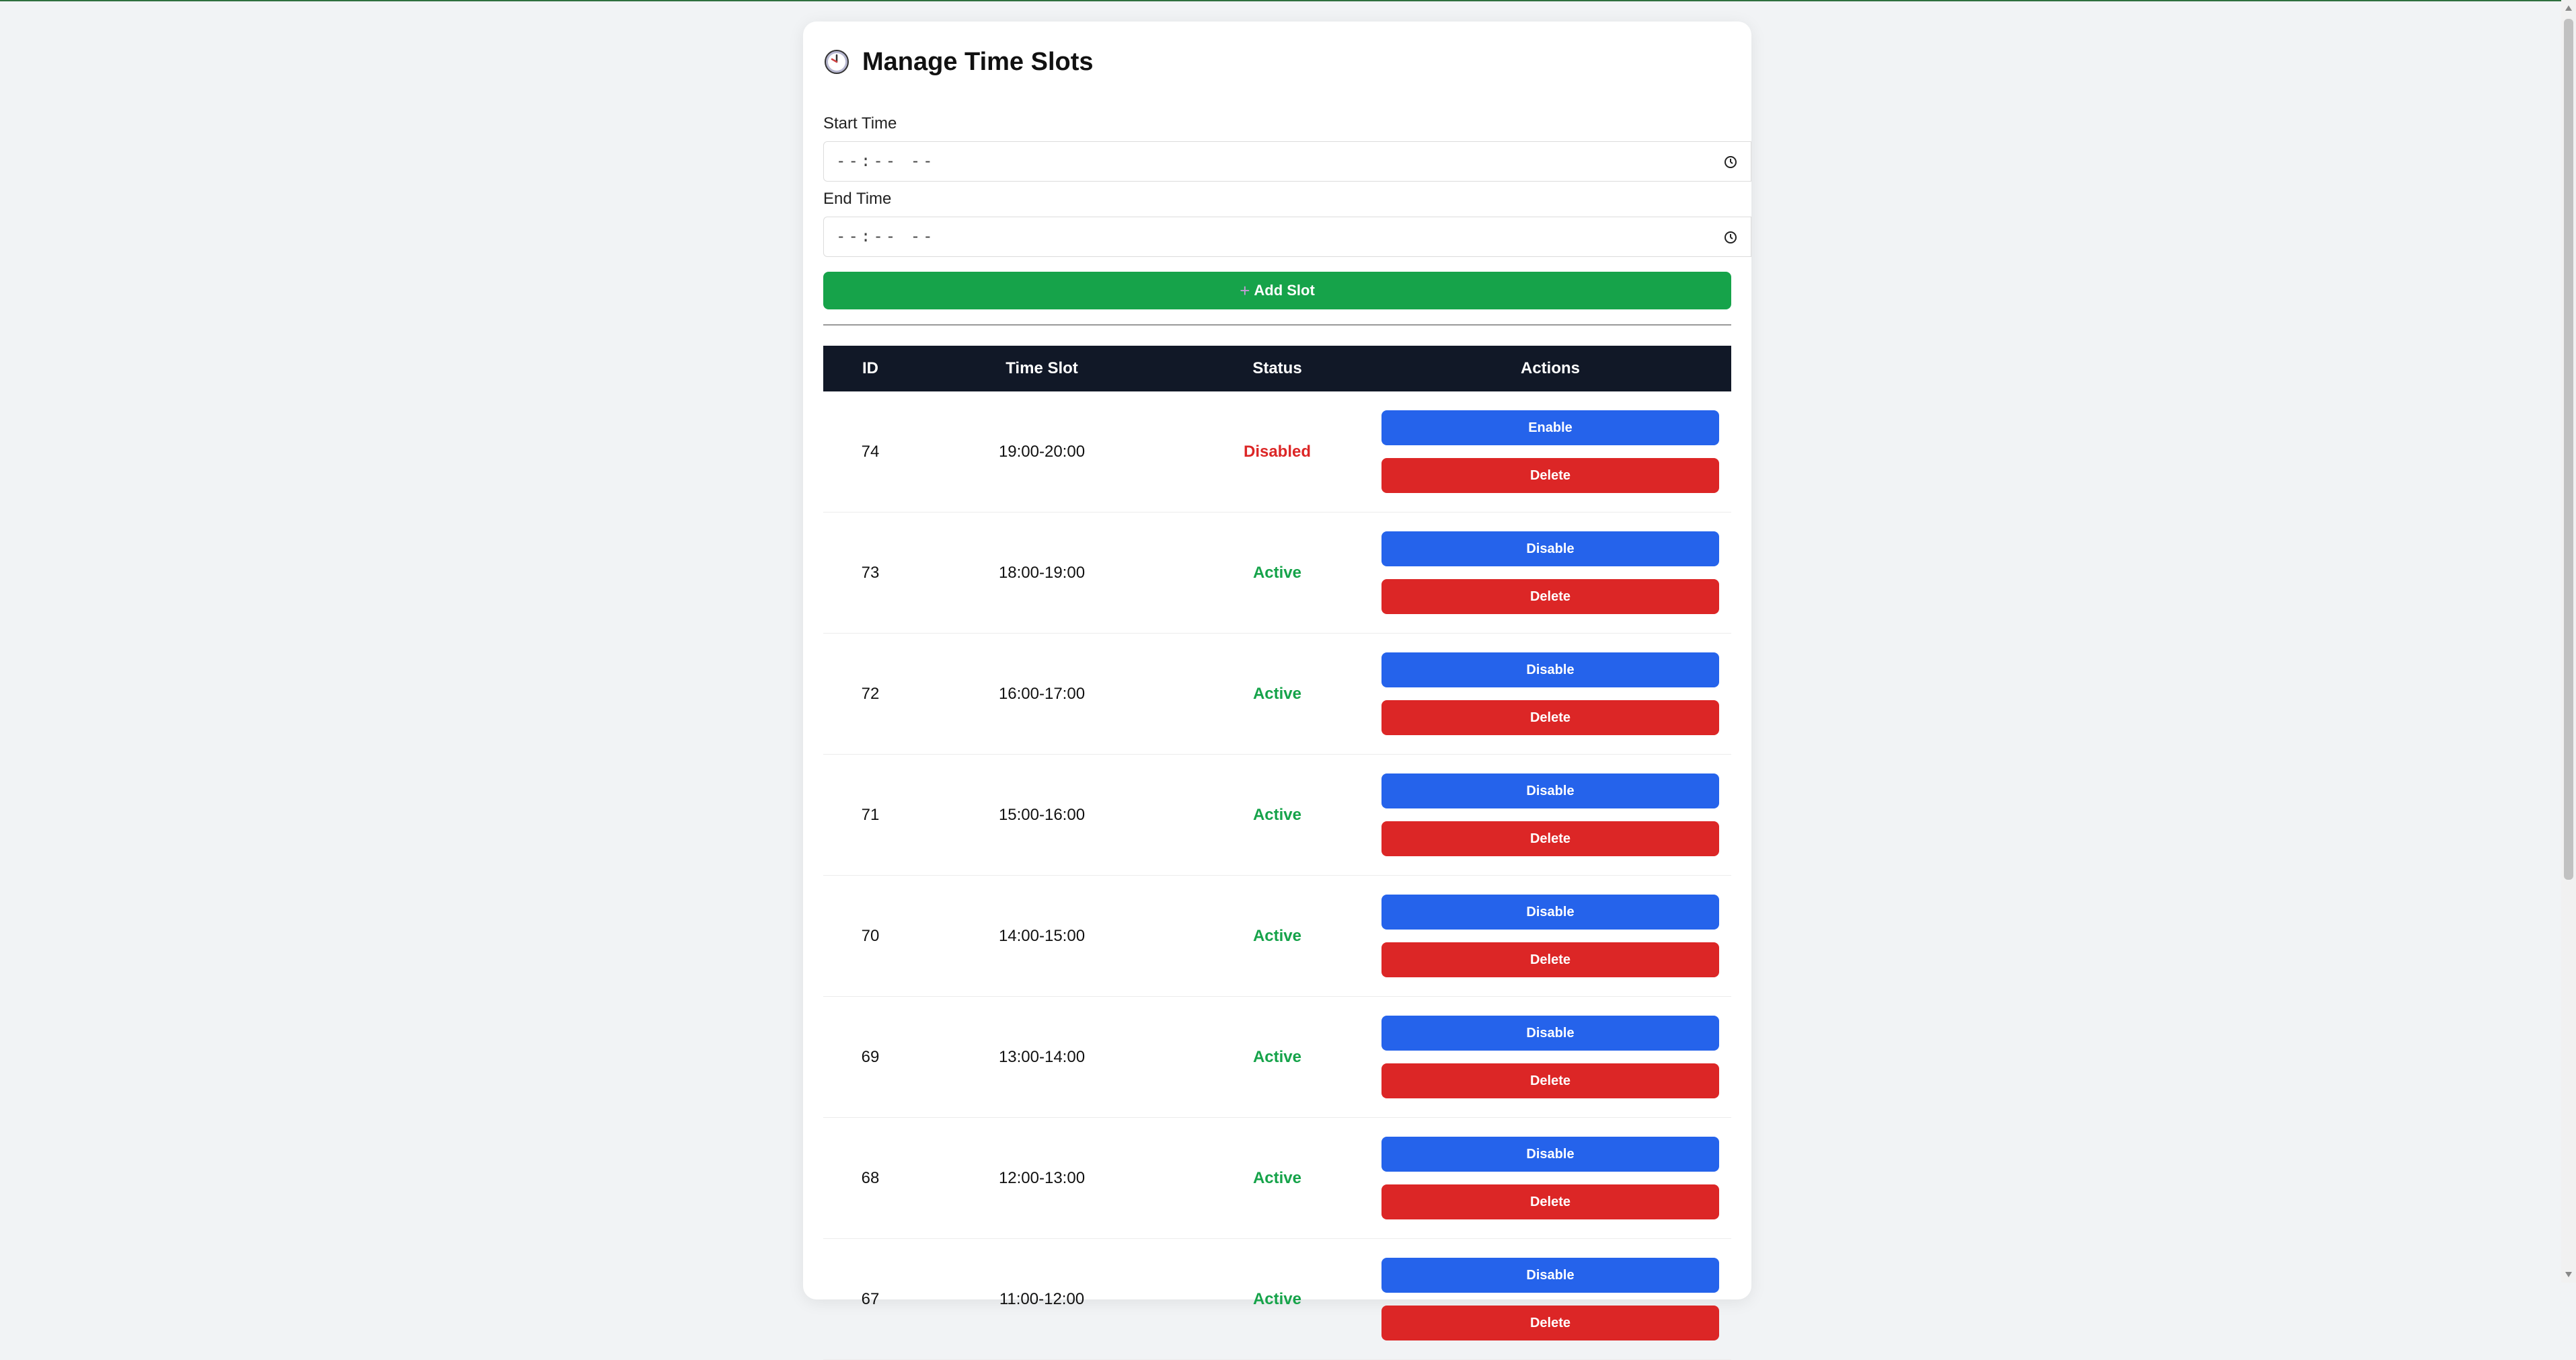  Describe the element at coordinates (2568, 449) in the screenshot. I see `scroll-thumb` at that location.